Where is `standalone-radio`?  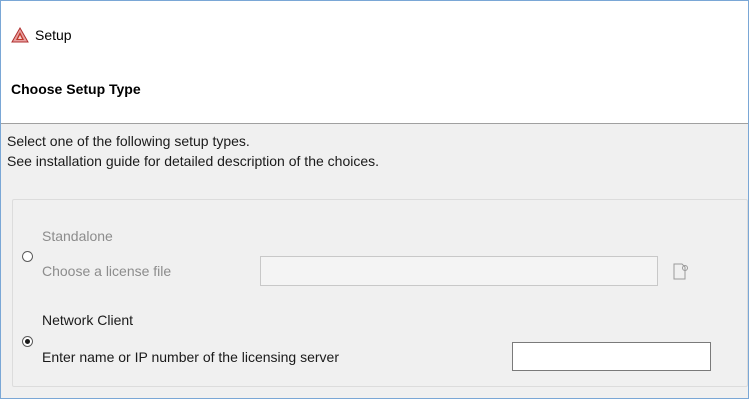
standalone-radio is located at coordinates (27, 256).